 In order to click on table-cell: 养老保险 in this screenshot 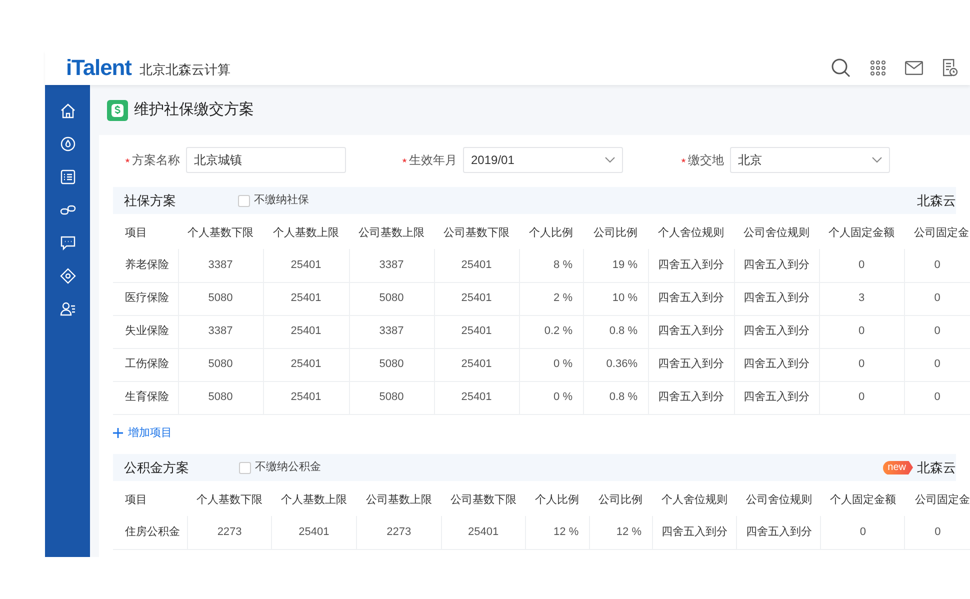, I will do `click(145, 265)`.